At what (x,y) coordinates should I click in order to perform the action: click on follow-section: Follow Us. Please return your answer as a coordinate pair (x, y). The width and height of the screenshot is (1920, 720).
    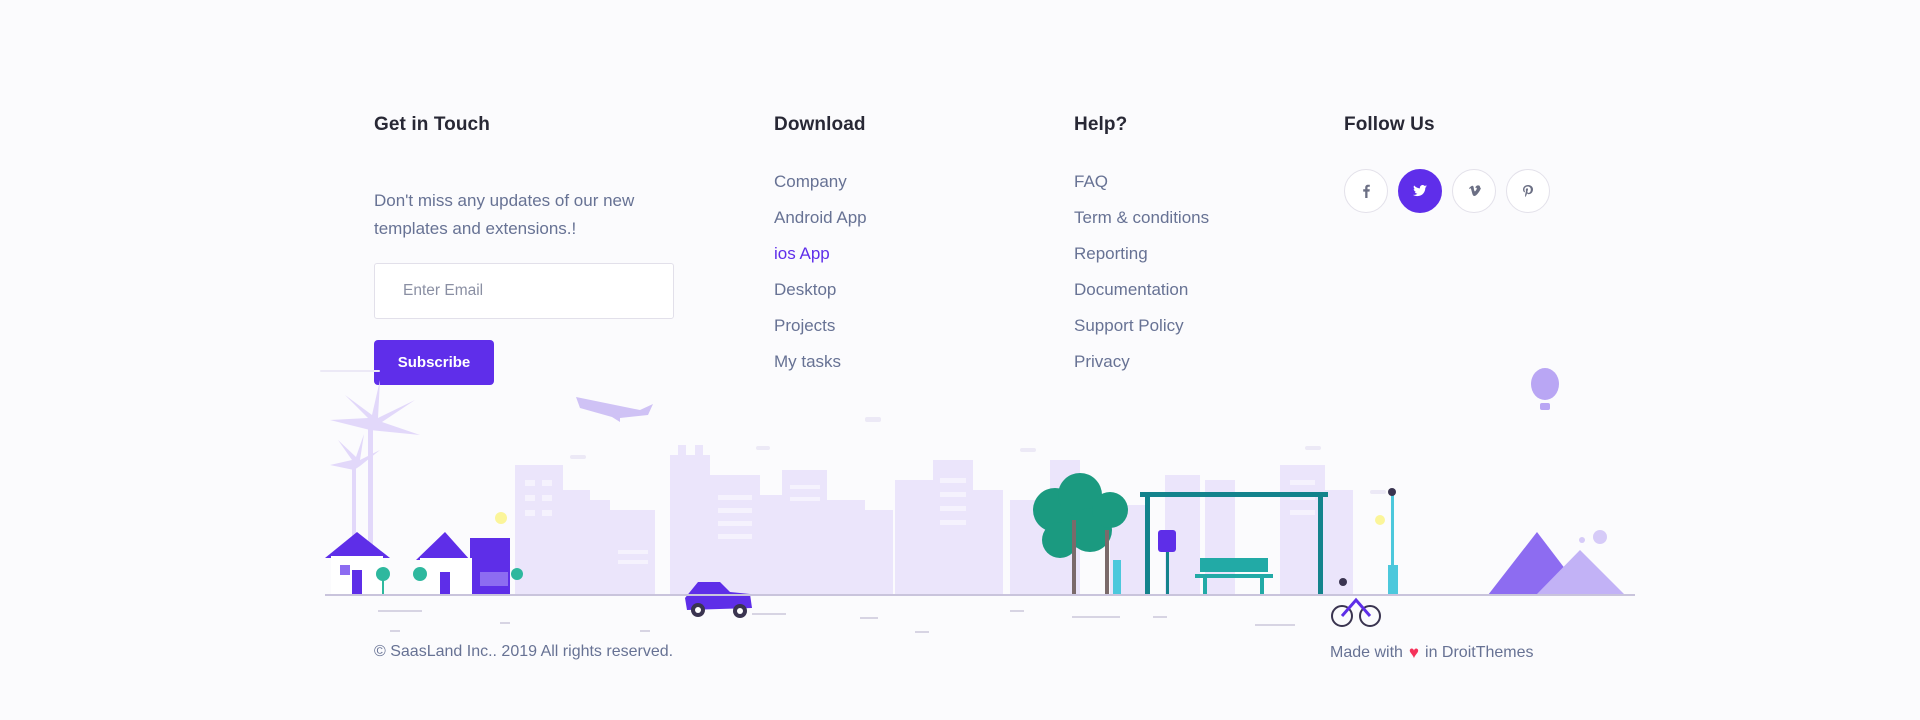
    Looking at the image, I should click on (1447, 163).